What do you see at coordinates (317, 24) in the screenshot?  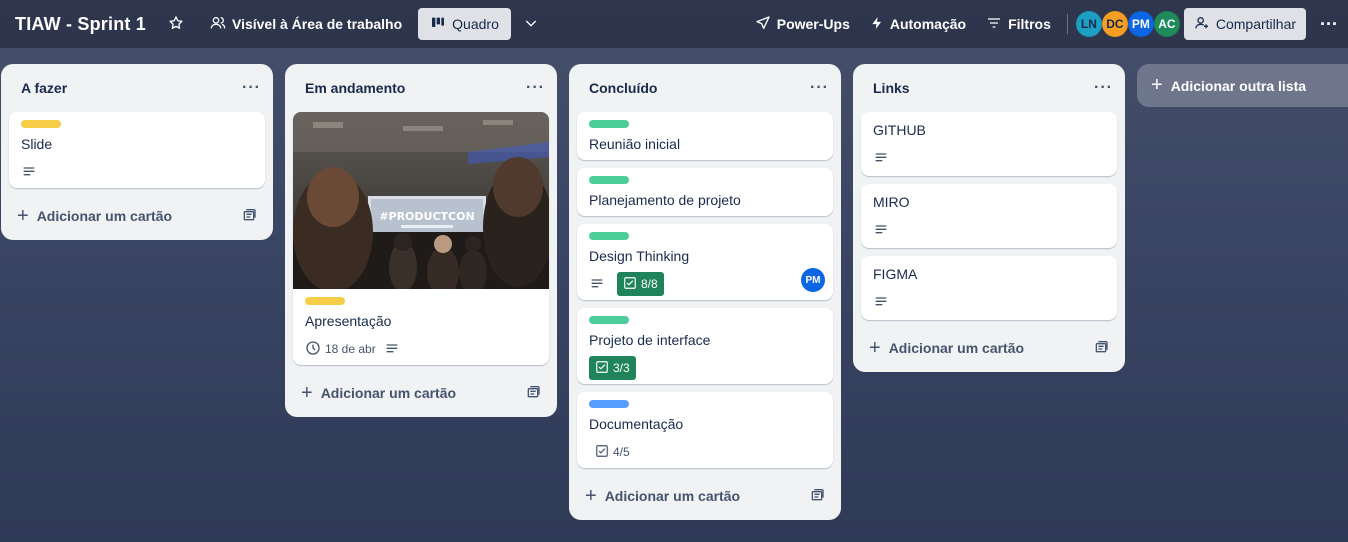 I see `visibility-label: Visível à Área de trabalho` at bounding box center [317, 24].